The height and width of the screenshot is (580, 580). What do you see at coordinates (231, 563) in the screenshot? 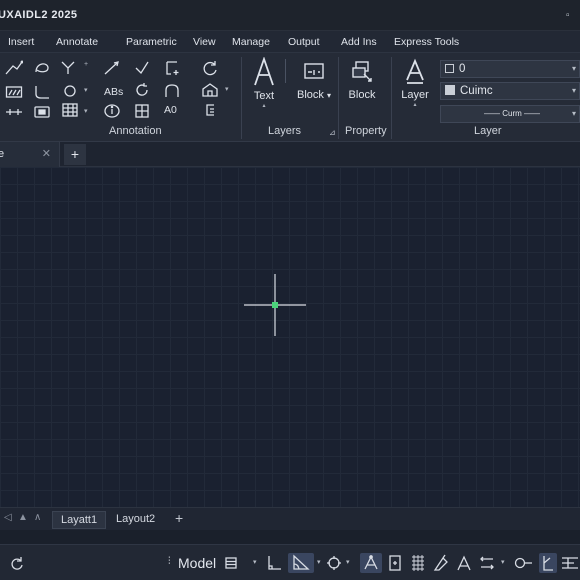
I see `grid-display-icon` at bounding box center [231, 563].